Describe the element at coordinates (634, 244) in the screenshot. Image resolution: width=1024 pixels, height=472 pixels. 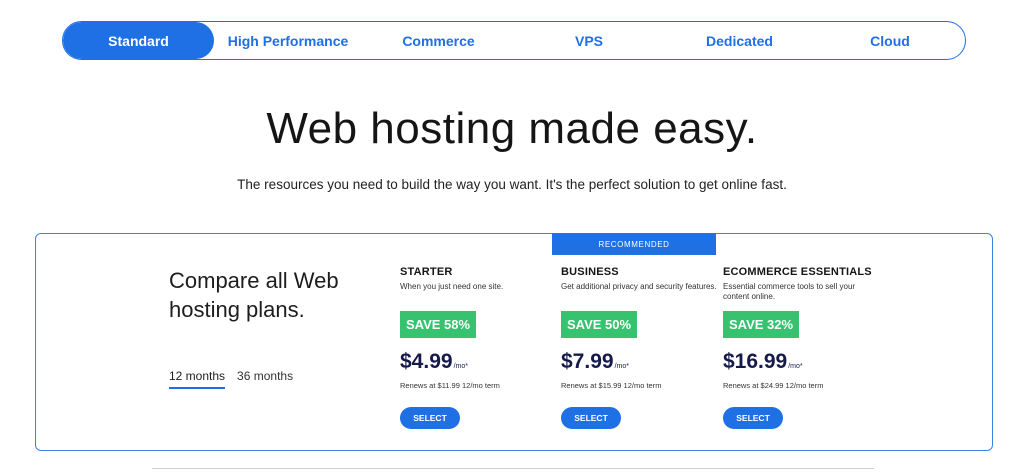
I see `recommended-banner: RECOMMENDED` at that location.